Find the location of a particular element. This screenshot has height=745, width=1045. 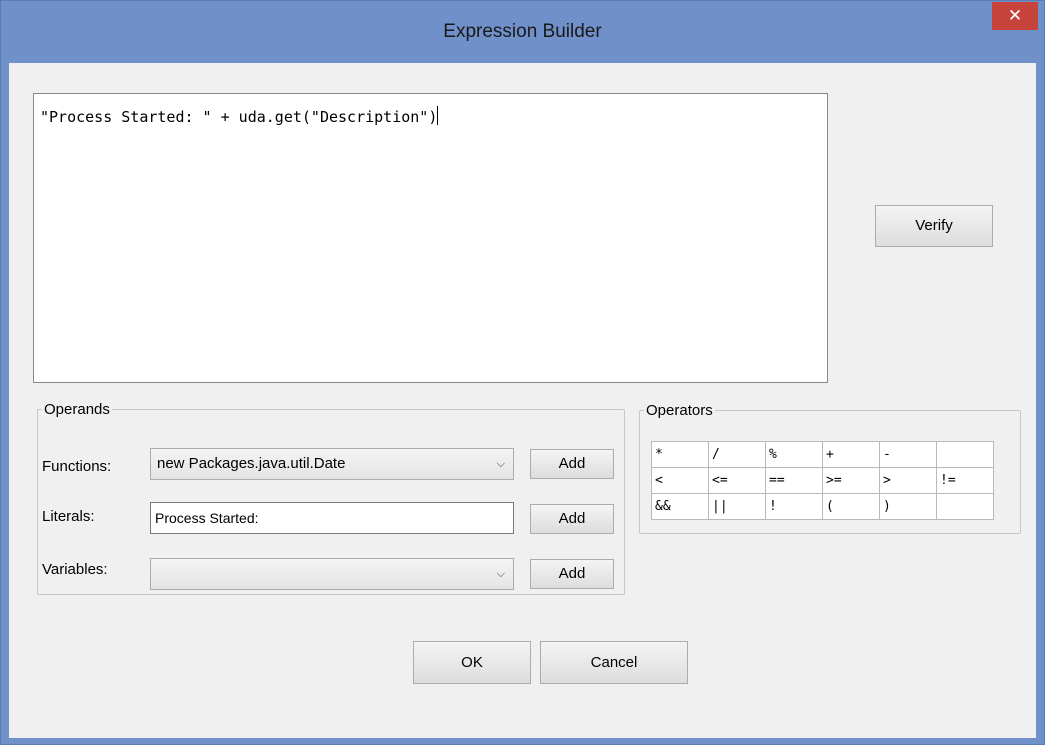

text-caret is located at coordinates (438, 115).